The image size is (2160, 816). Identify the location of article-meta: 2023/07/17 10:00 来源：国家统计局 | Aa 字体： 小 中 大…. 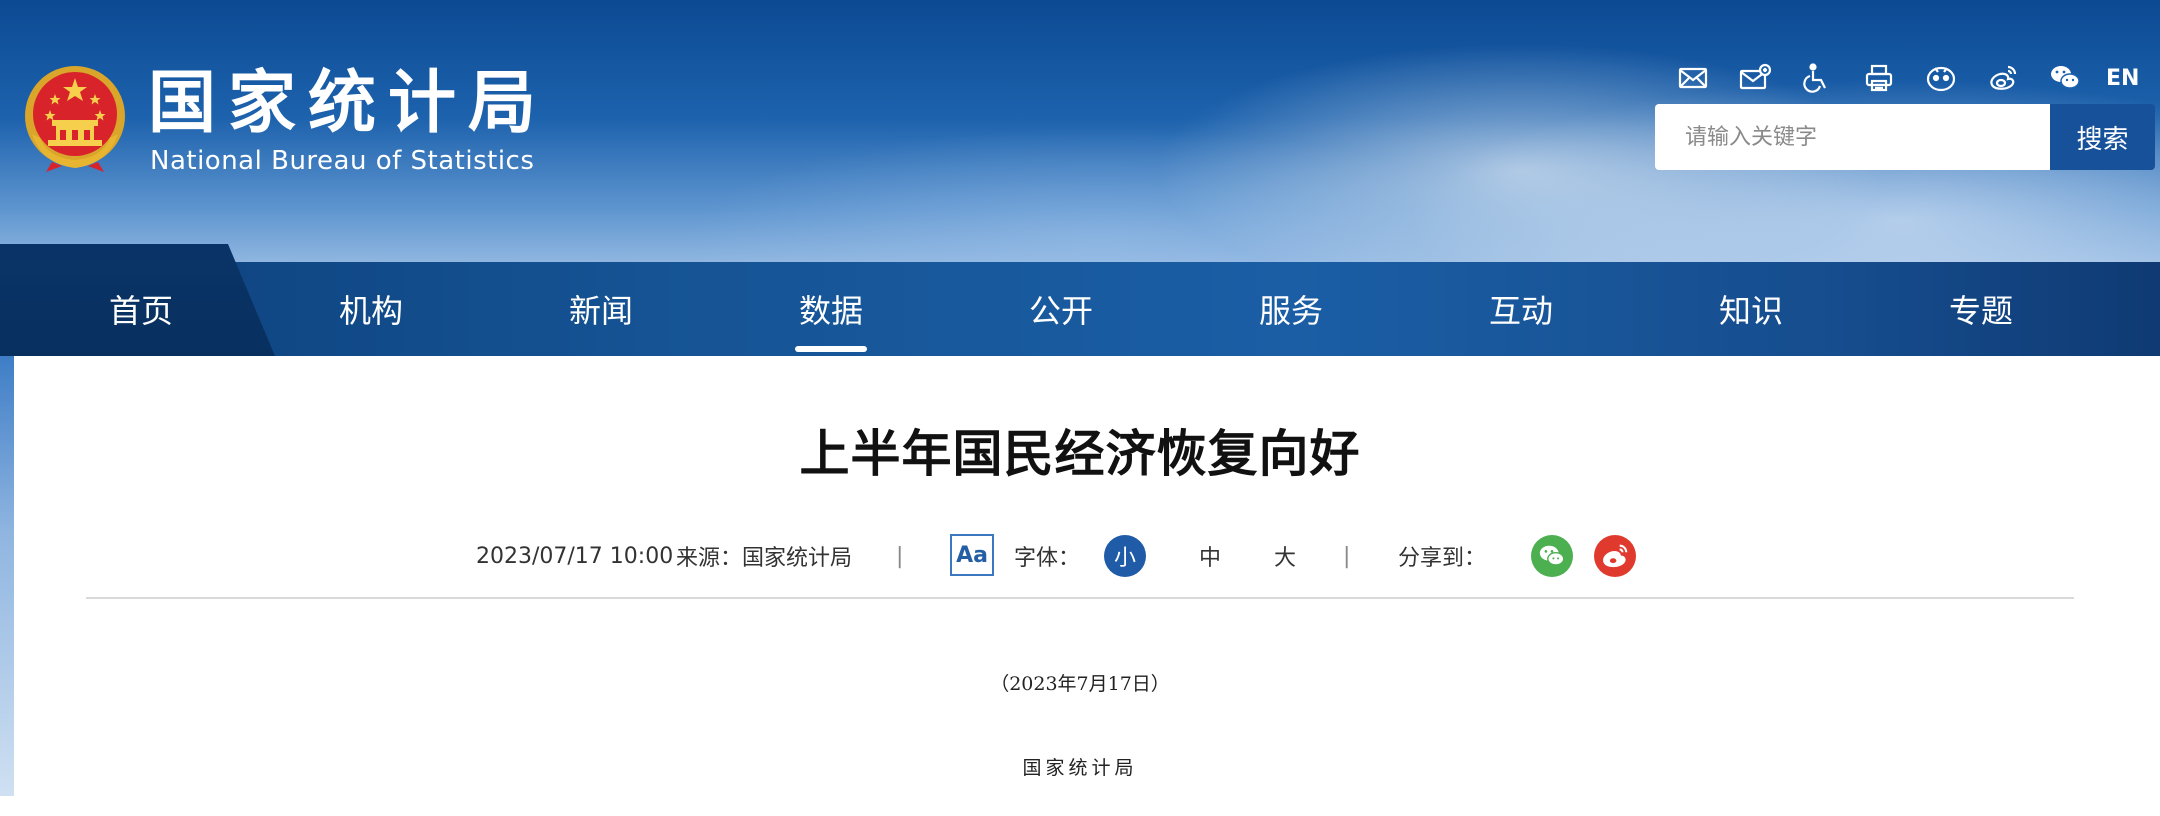
(1080, 556).